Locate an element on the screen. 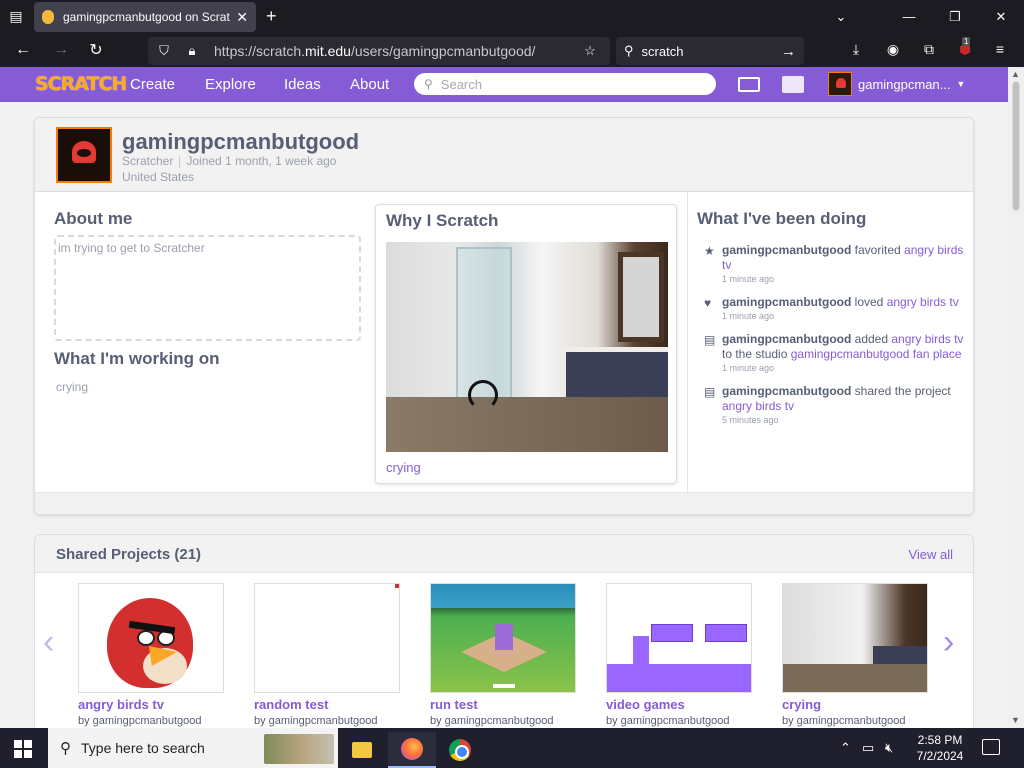 The height and width of the screenshot is (768, 1024). project-card: angry birds tv by gamingpcmanbutgood is located at coordinates (151, 655).